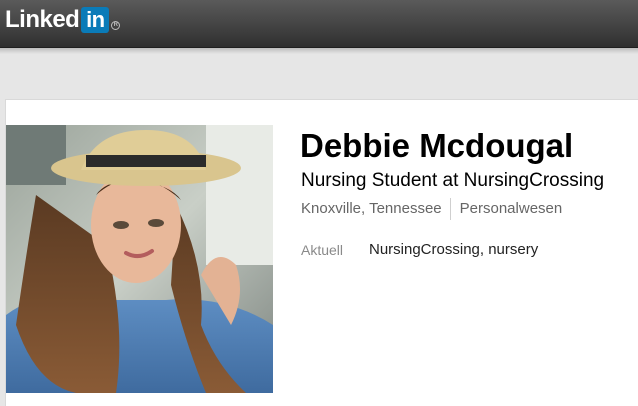  What do you see at coordinates (437, 145) in the screenshot?
I see `profile-name: Debbie Mcdougal` at bounding box center [437, 145].